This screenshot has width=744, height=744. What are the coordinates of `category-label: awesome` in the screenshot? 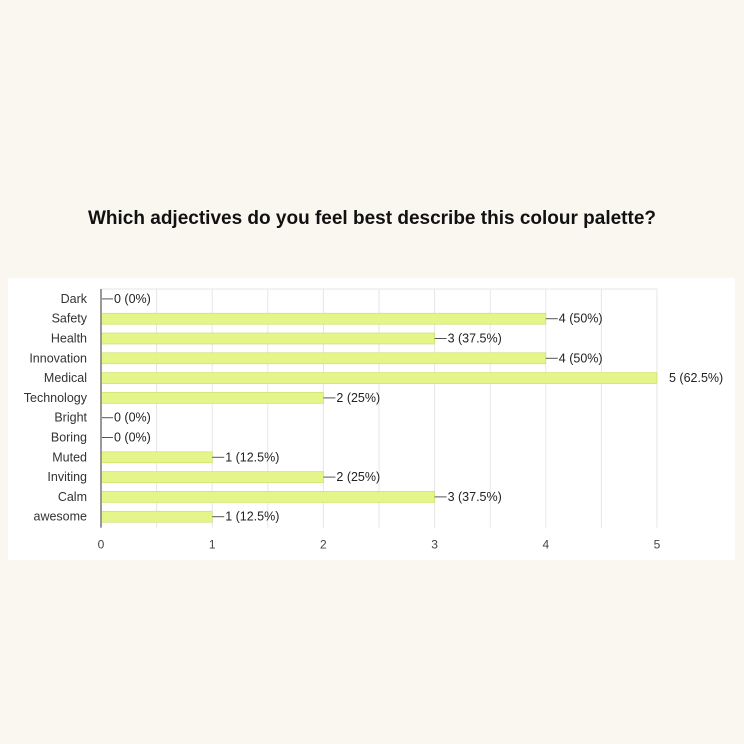 It's located at (61, 517).